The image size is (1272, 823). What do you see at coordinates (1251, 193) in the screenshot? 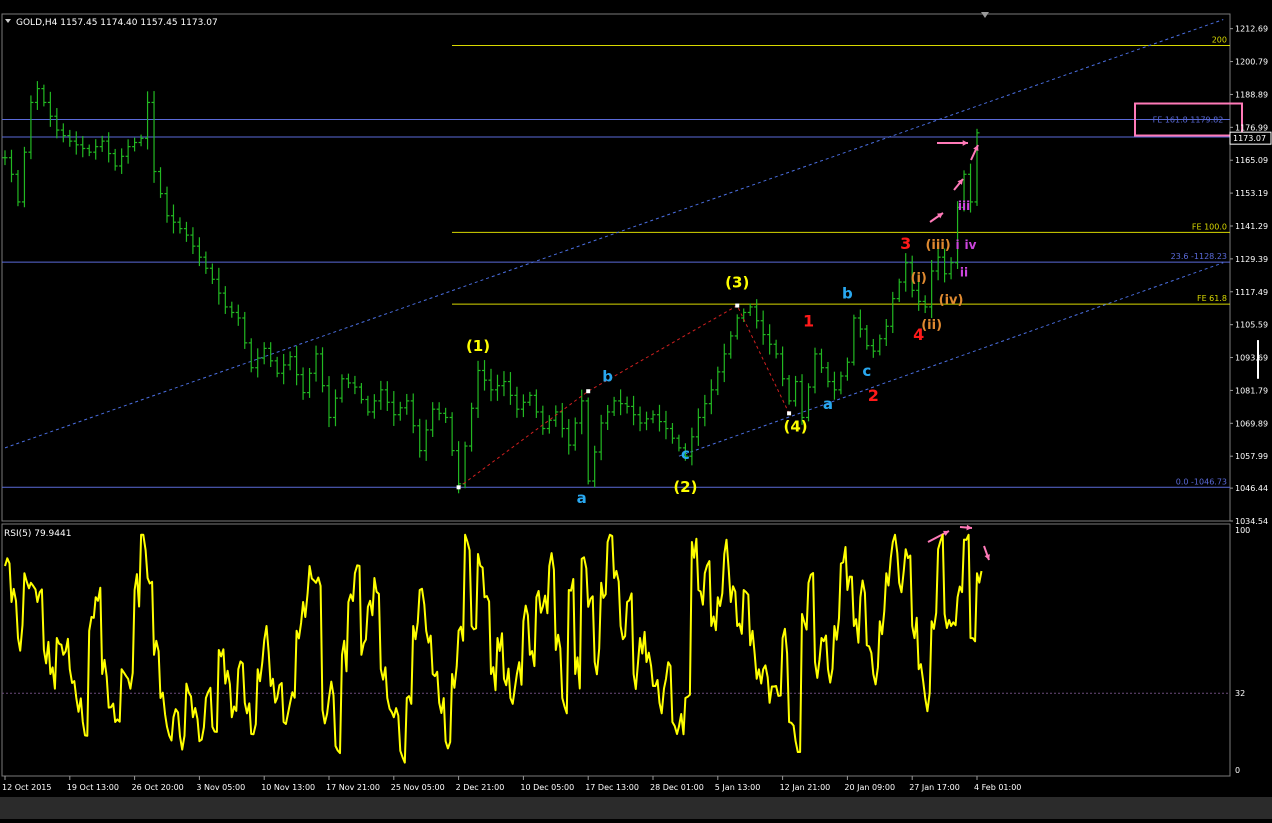
I see `price-tick-label: 1153.19` at bounding box center [1251, 193].